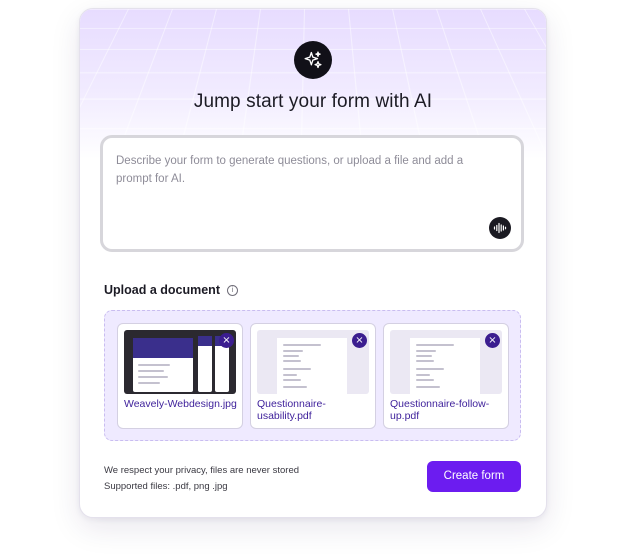 Image resolution: width=624 pixels, height=559 pixels. What do you see at coordinates (313, 60) in the screenshot?
I see `sparkle-icon` at bounding box center [313, 60].